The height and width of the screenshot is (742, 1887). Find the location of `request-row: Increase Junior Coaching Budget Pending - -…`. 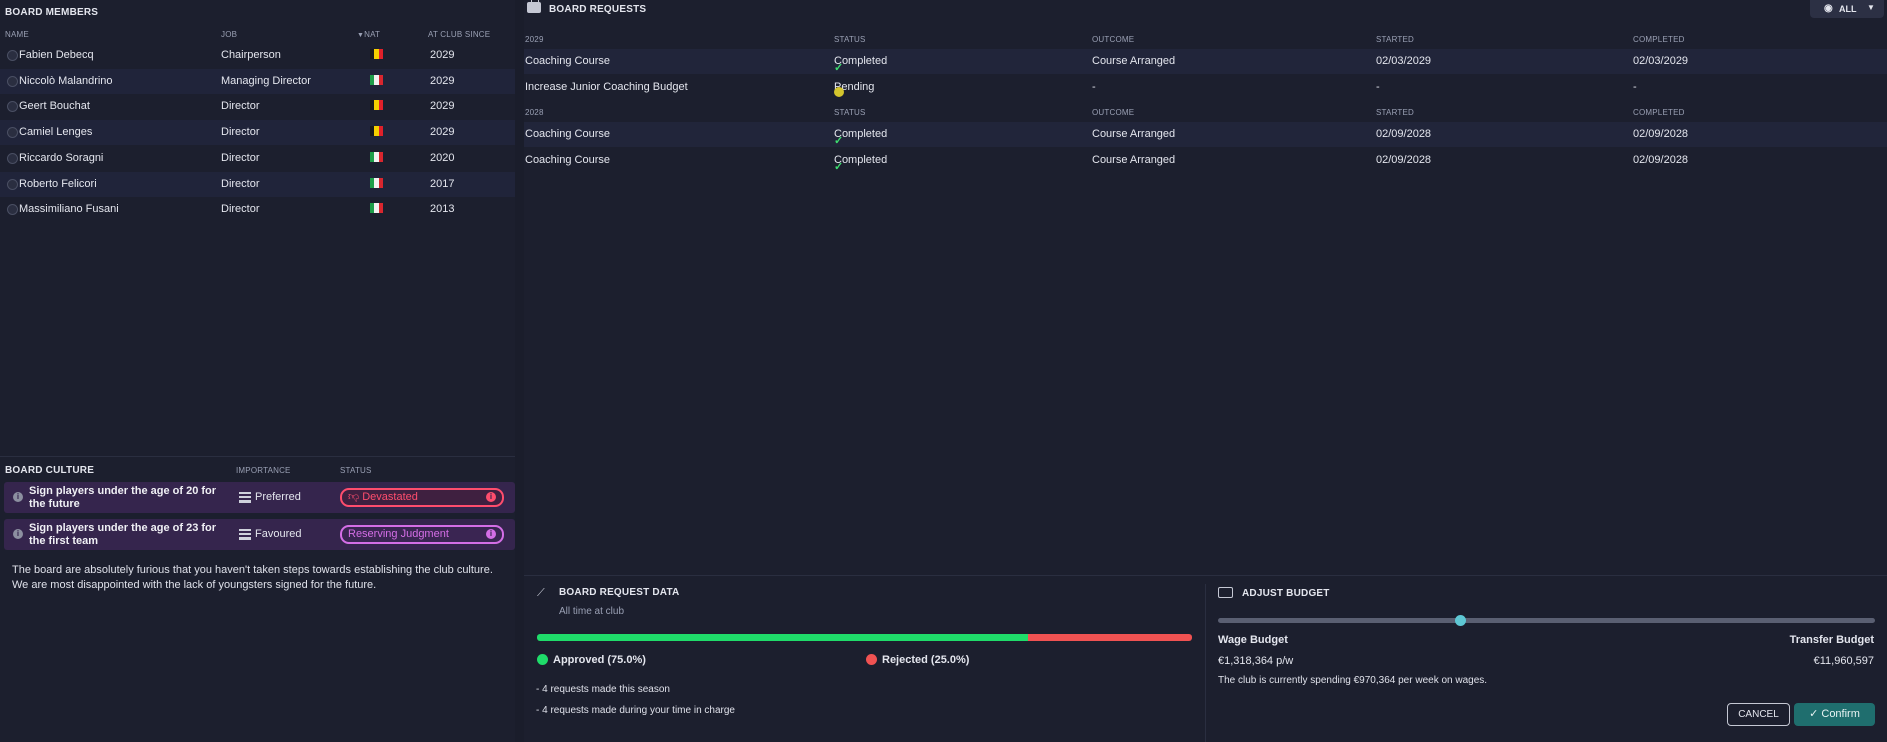

request-row: Increase Junior Coaching Budget Pending - -… is located at coordinates (1205, 87).